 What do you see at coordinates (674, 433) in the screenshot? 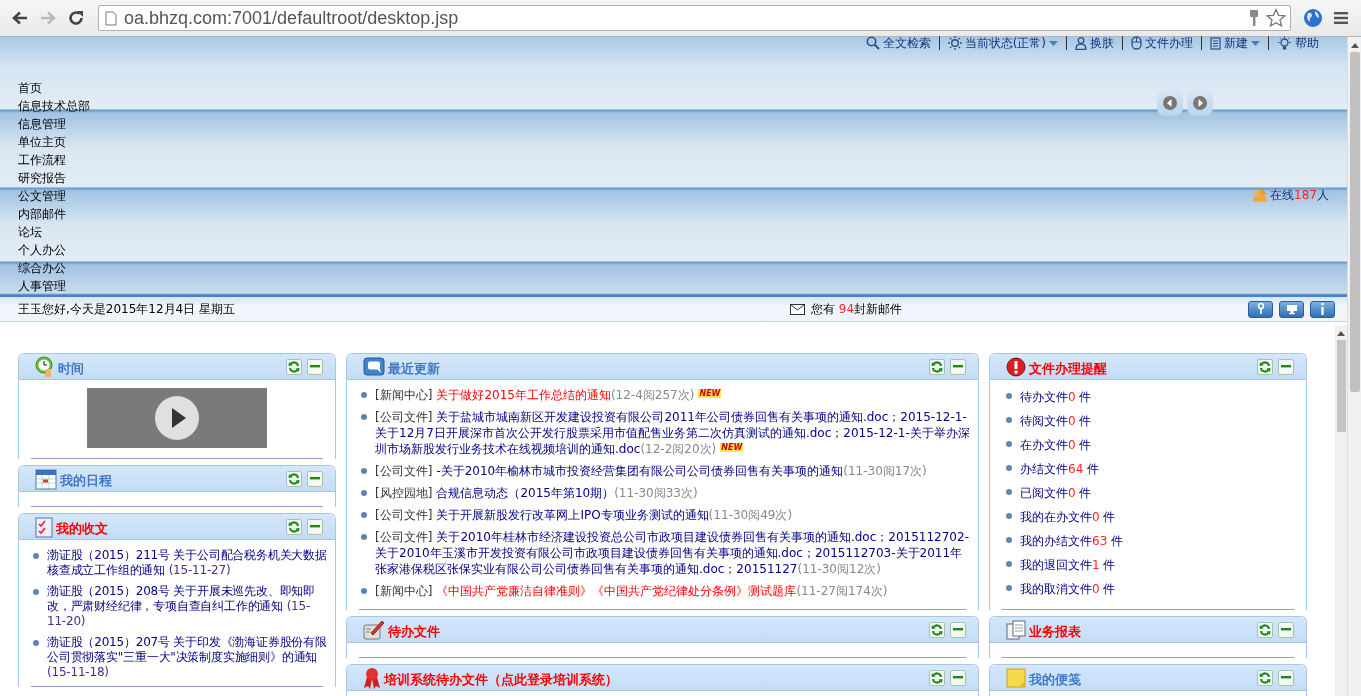
I see `news-link: [公司文件] 关于盐城市城南新区开发建设投资有限公司2011年公司债券回售有关事项的通知.doc；2015-12-1-关于12月7日开展深市首次公开发行股票采用市值配售业务第二次仿真测试的通知.doc；2015-12-1-关于举办深圳市场新股发行业务技术在线视频培训的通知.doc(12-2阅20次) NEW` at bounding box center [674, 433].